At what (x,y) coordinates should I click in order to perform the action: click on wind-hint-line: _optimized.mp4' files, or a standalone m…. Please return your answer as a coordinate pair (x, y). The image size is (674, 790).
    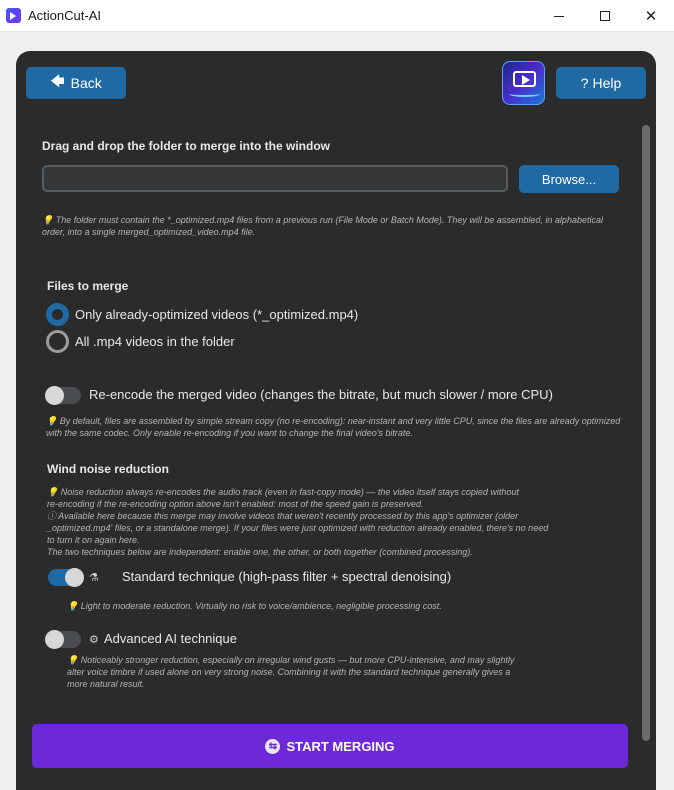
    Looking at the image, I should click on (298, 528).